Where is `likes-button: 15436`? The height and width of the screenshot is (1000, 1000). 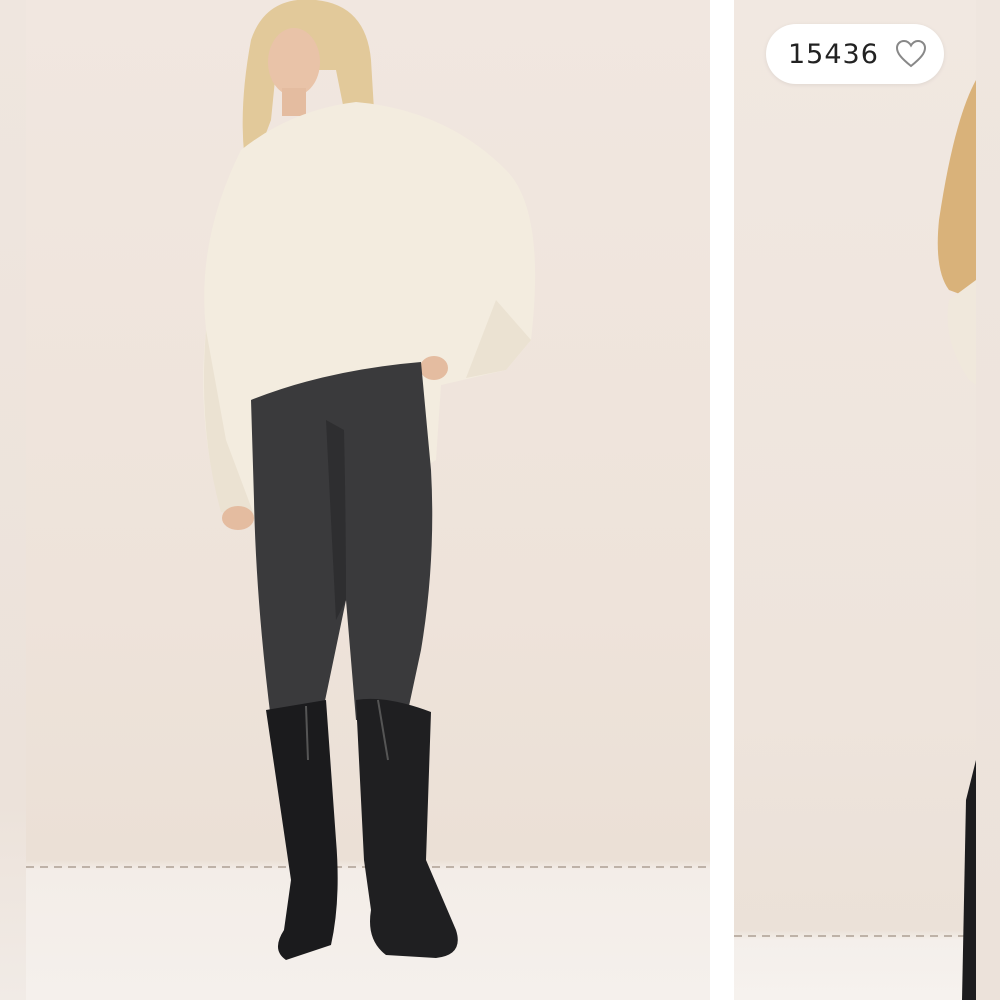
likes-button: 15436 is located at coordinates (855, 54).